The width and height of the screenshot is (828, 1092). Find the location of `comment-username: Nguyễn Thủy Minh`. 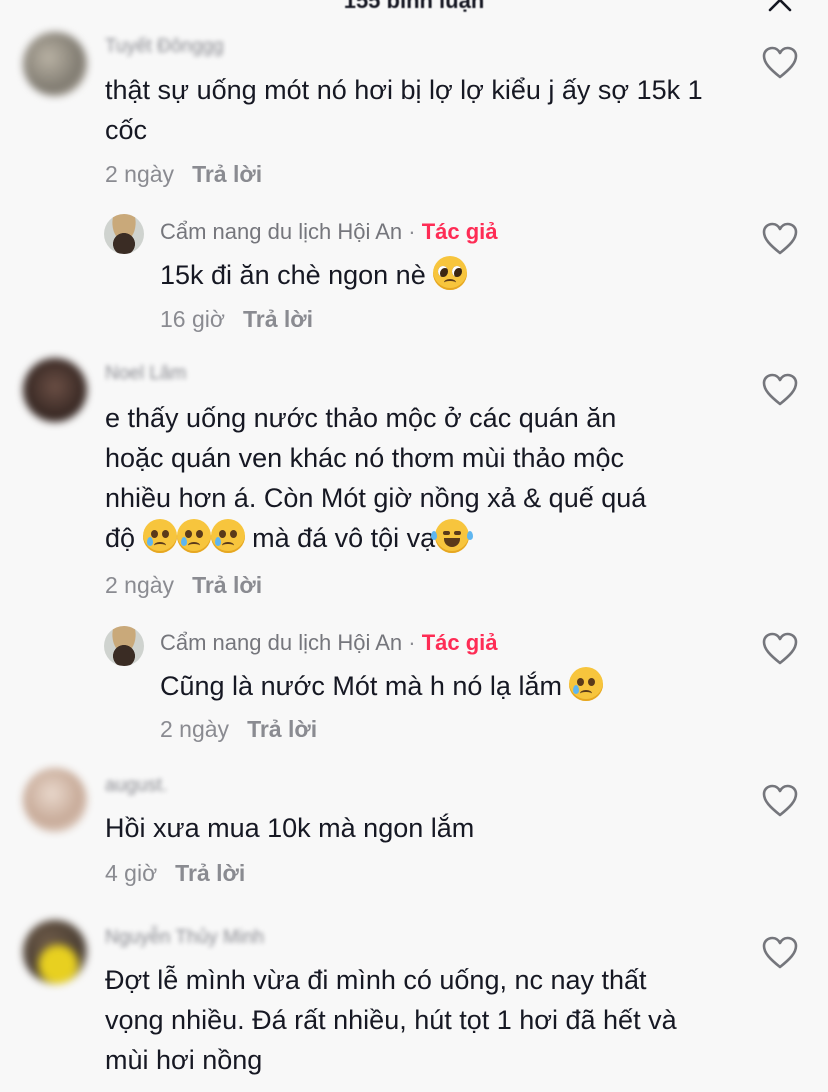

comment-username: Nguyễn Thủy Minh is located at coordinates (184, 938).